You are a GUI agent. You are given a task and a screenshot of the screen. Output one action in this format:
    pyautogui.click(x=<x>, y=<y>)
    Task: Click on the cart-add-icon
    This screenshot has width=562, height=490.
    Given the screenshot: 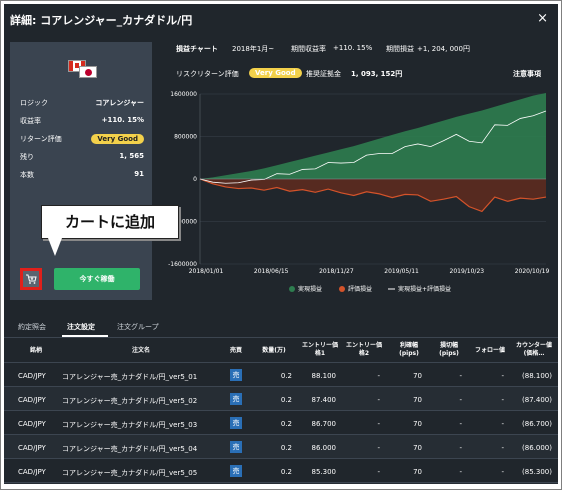 What is the action you would take?
    pyautogui.click(x=31, y=279)
    